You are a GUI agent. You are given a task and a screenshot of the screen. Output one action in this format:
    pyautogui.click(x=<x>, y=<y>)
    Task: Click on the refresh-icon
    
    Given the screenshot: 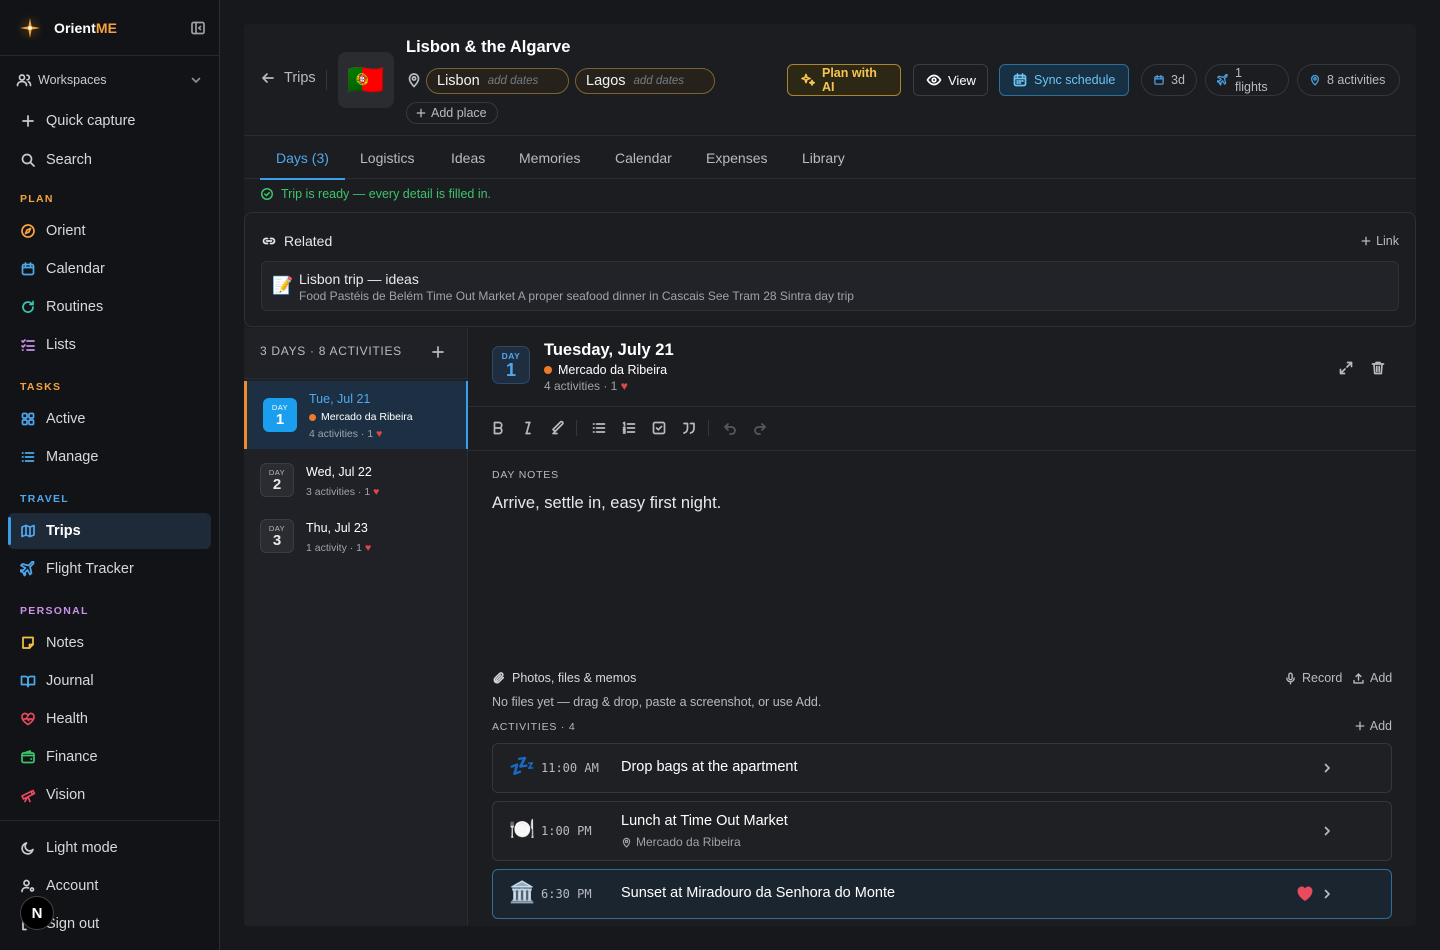 What is the action you would take?
    pyautogui.click(x=28, y=307)
    